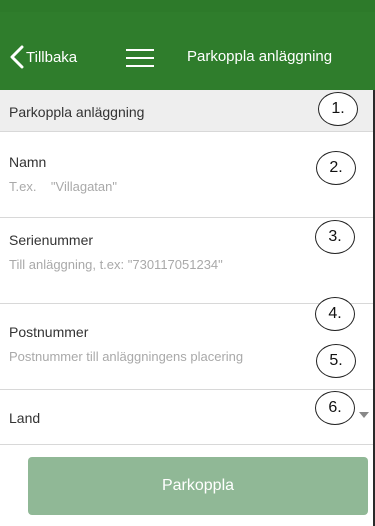  Describe the element at coordinates (260, 56) in the screenshot. I see `page-title: Parkoppla anläggning` at that location.